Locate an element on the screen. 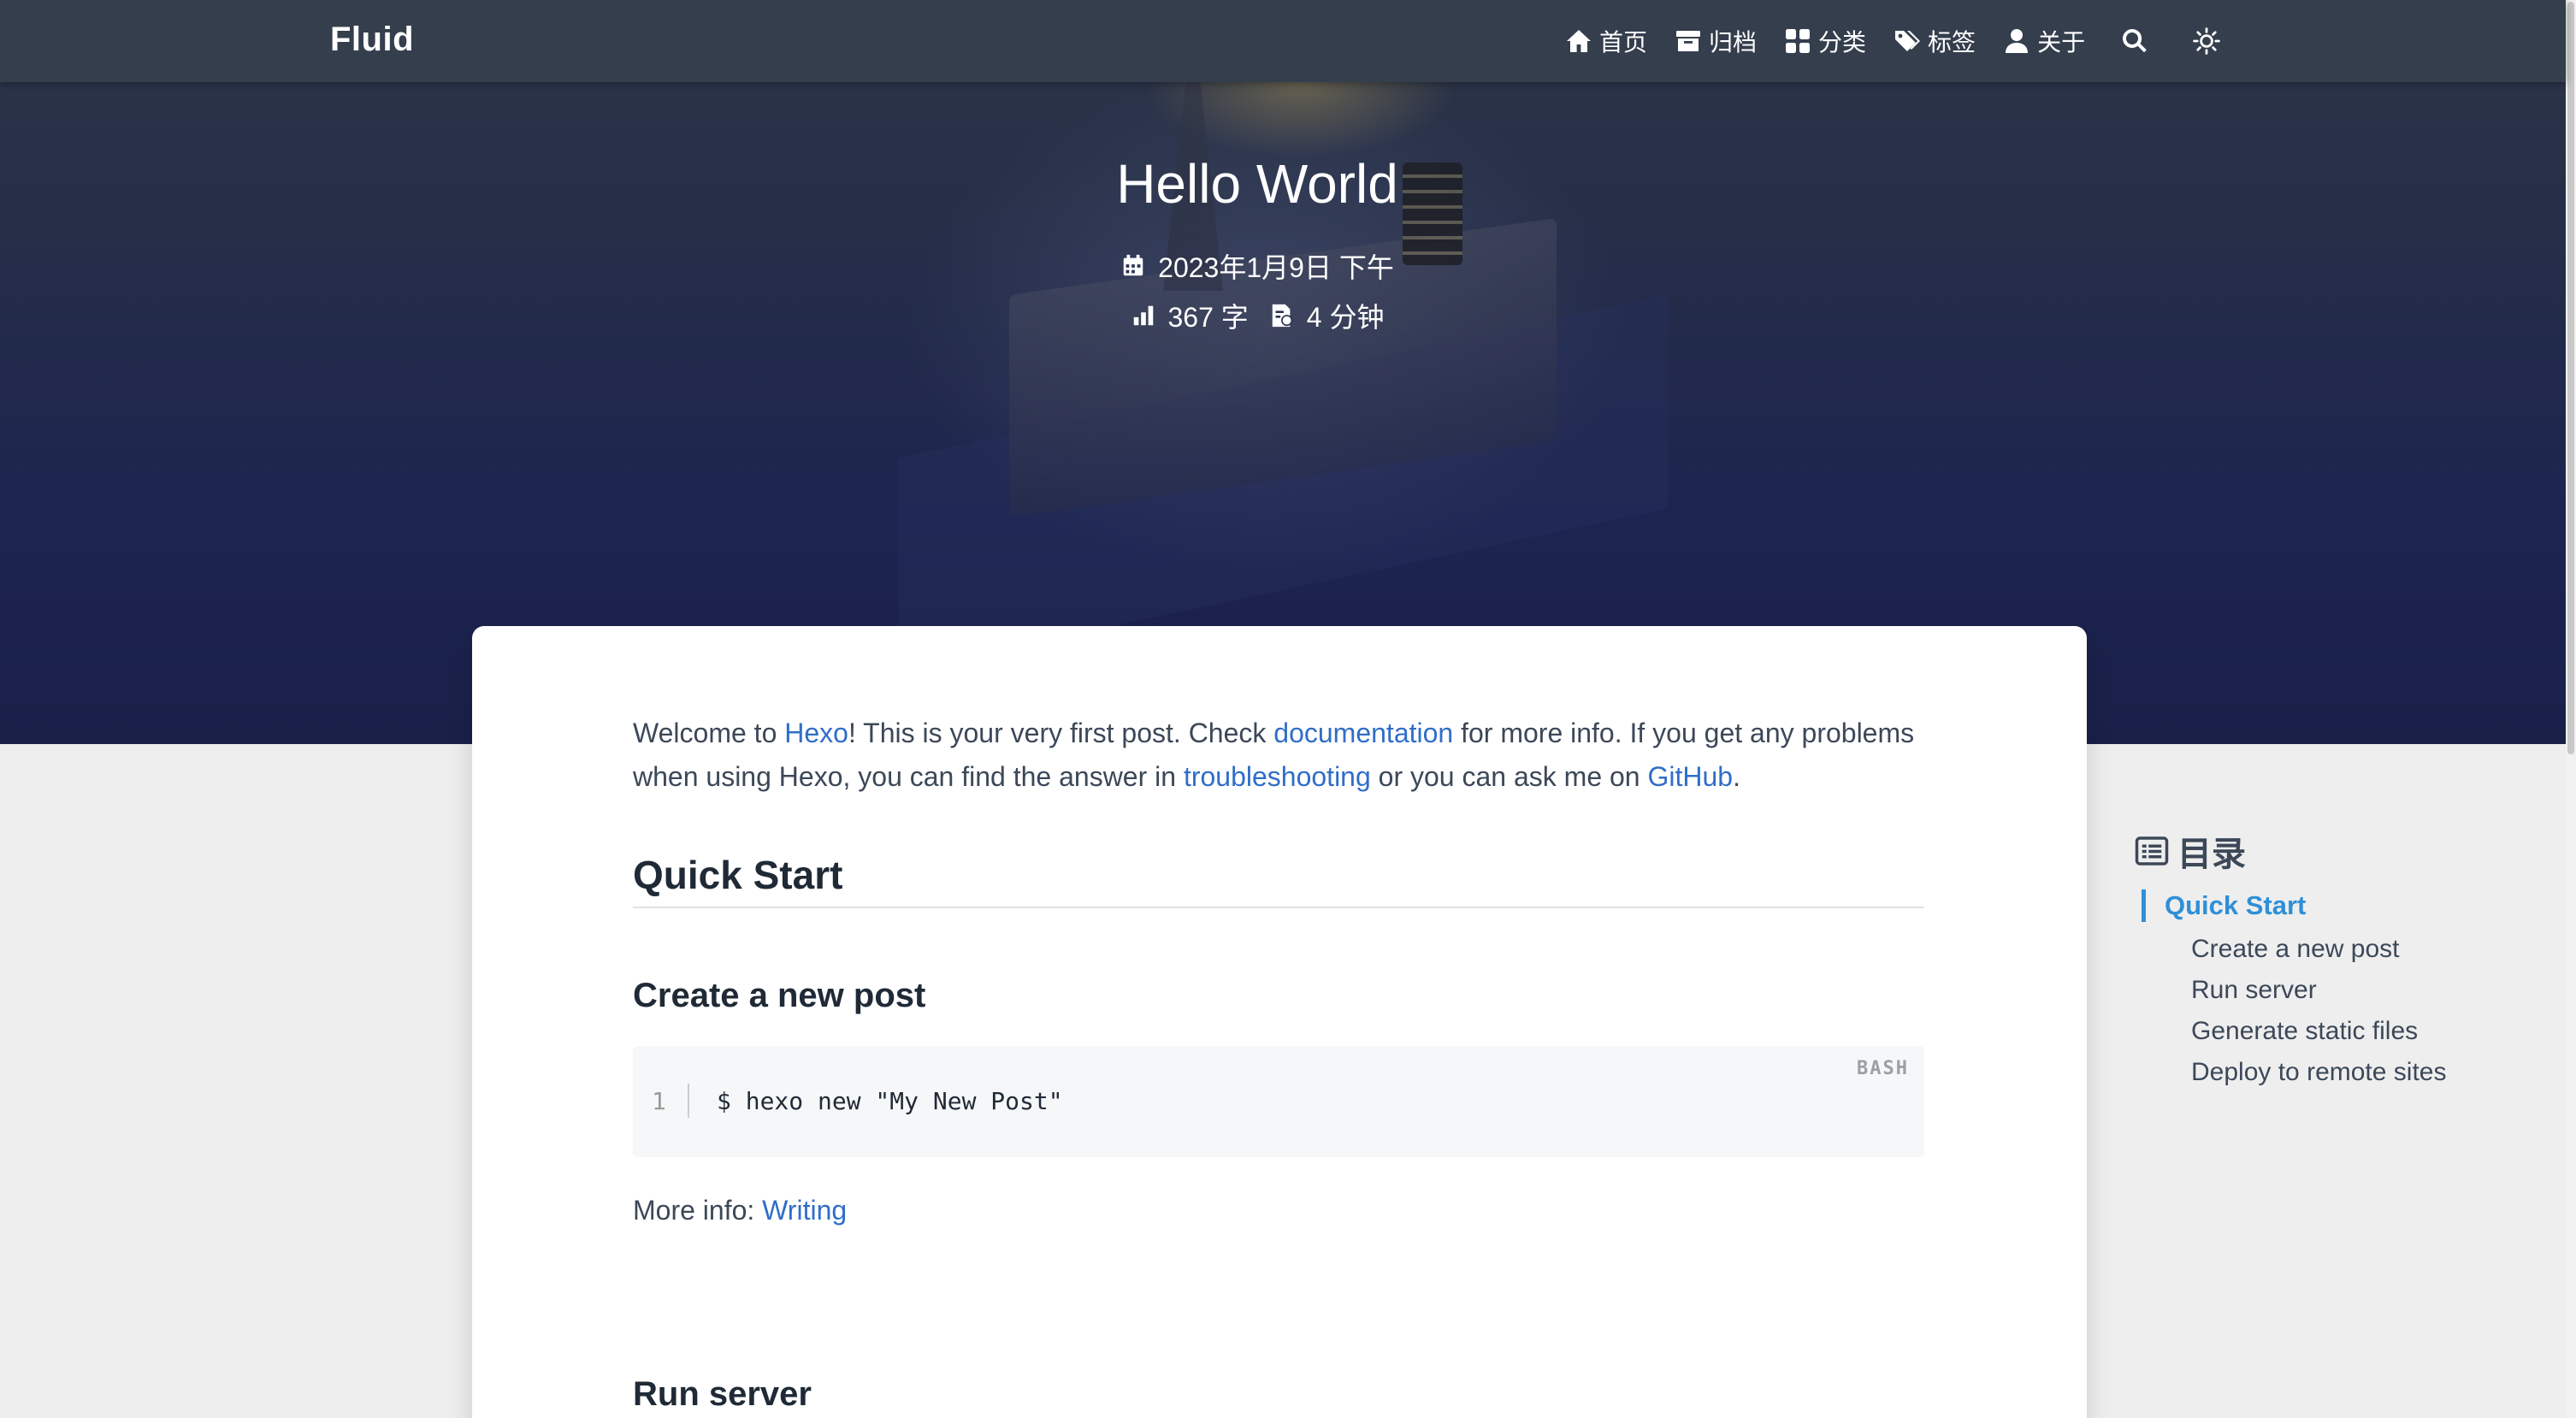  navbar: Fluid 首页 归档 分类 标签 关于 is located at coordinates (1283, 41).